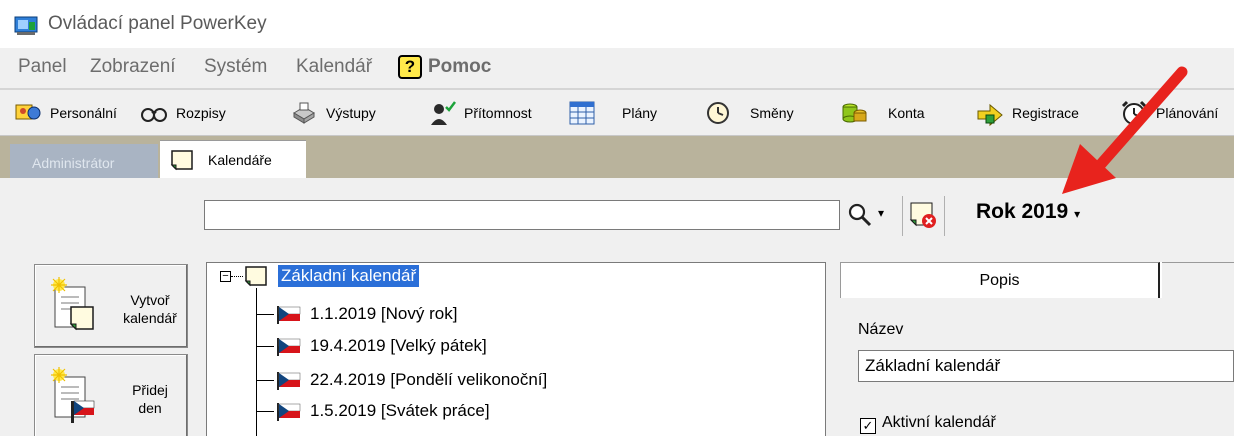  What do you see at coordinates (1046, 366) in the screenshot?
I see `name-field: Základní kalendář` at bounding box center [1046, 366].